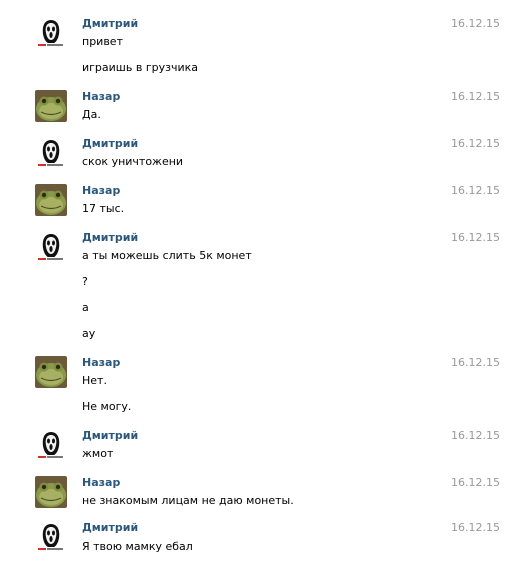  What do you see at coordinates (133, 161) in the screenshot?
I see `message-text: скок уничтожени` at bounding box center [133, 161].